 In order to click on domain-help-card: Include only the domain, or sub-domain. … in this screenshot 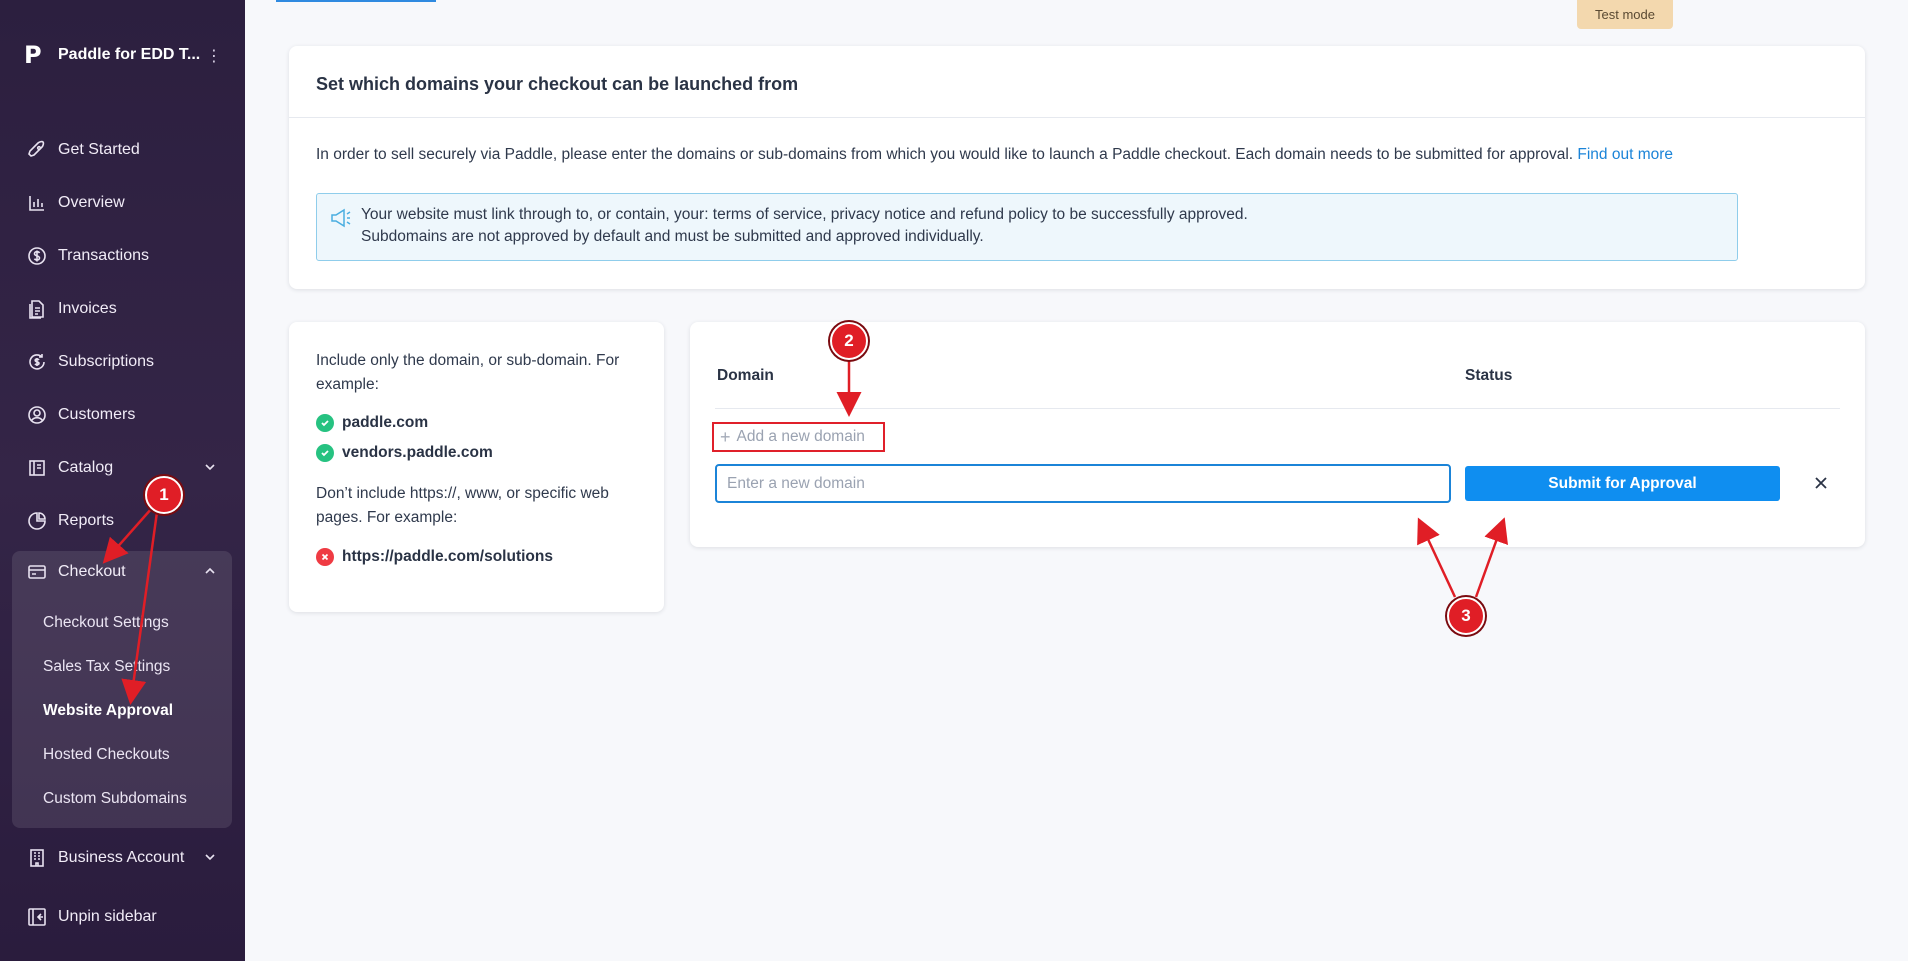, I will do `click(476, 467)`.